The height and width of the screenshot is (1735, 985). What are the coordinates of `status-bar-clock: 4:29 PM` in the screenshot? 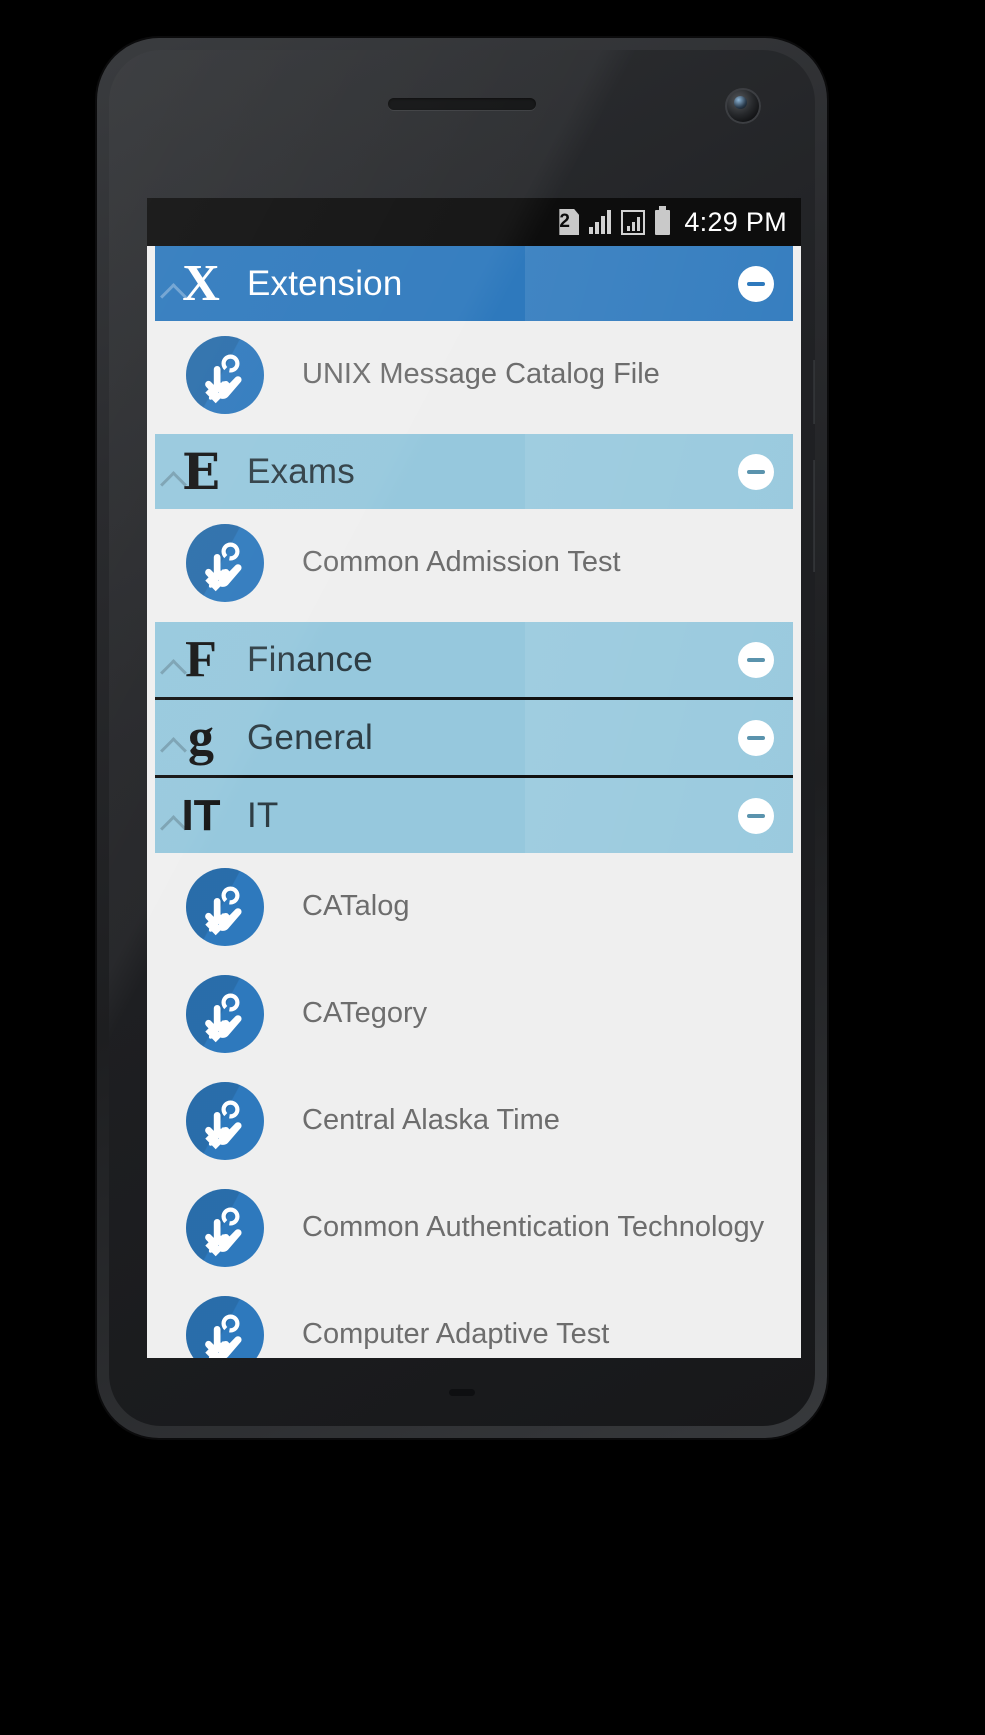 It's located at (735, 221).